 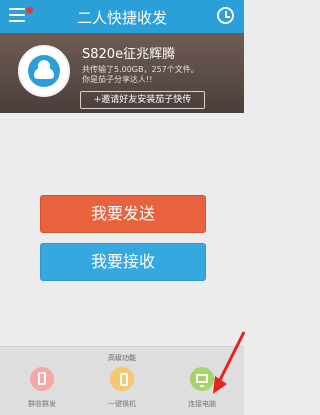 What do you see at coordinates (123, 214) in the screenshot?
I see `send-button: 我要发送` at bounding box center [123, 214].